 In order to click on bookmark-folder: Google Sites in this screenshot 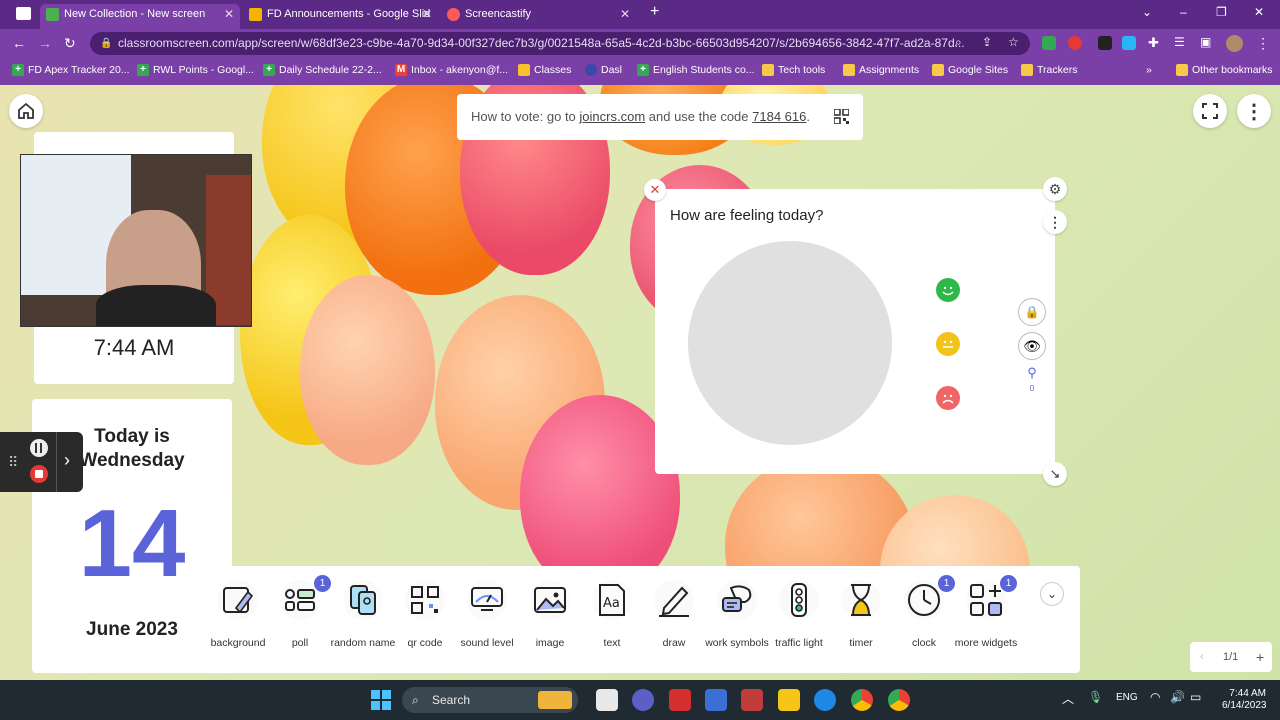, I will do `click(970, 70)`.